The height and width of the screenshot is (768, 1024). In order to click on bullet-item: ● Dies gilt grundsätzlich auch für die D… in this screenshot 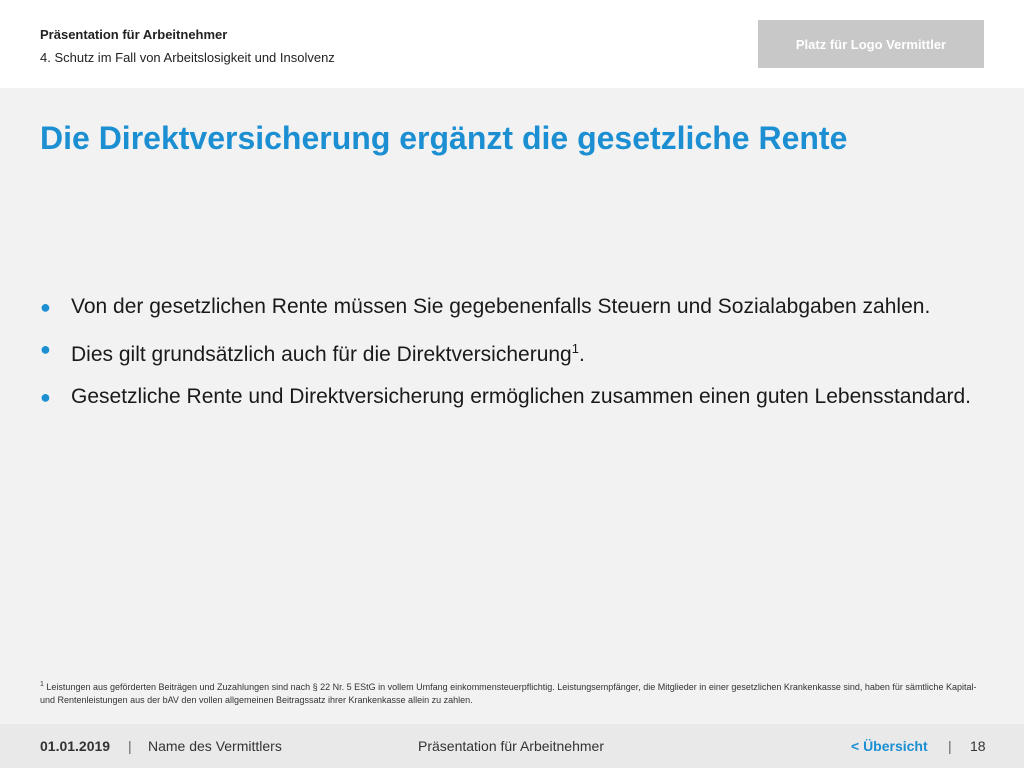, I will do `click(510, 352)`.